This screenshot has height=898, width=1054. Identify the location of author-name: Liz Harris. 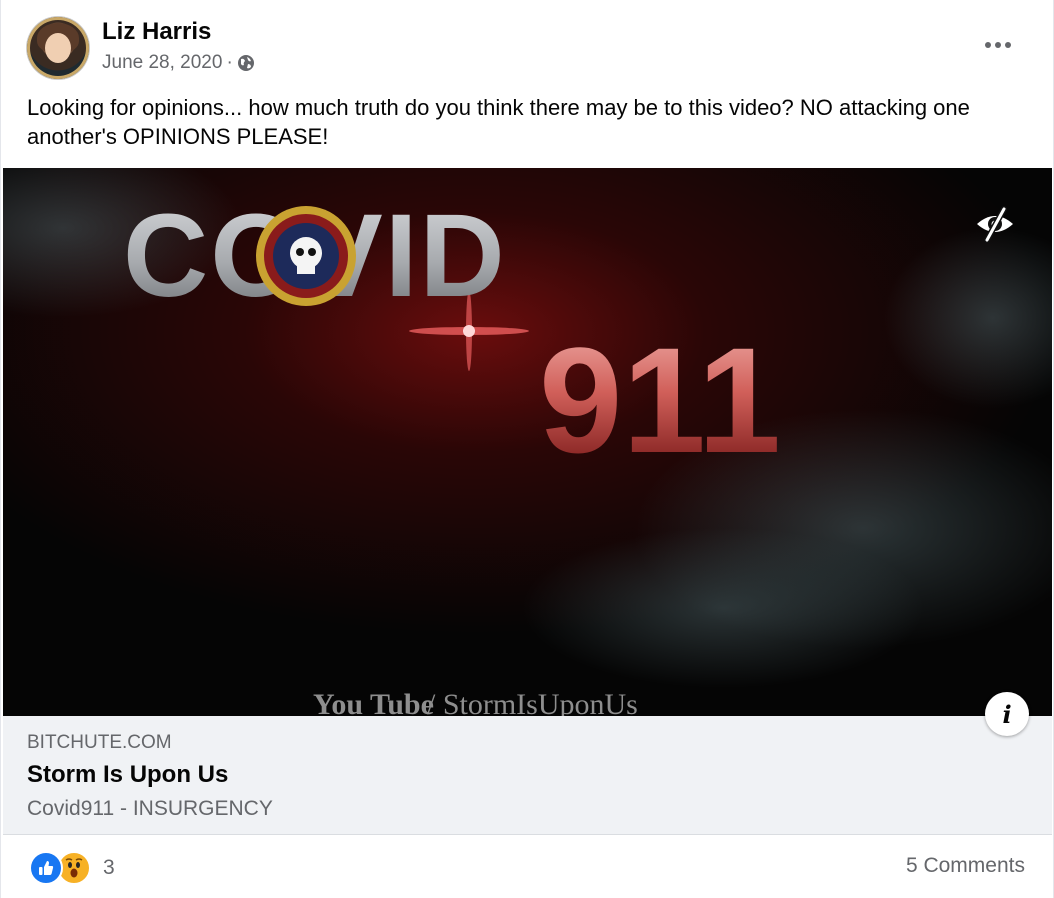
(156, 32).